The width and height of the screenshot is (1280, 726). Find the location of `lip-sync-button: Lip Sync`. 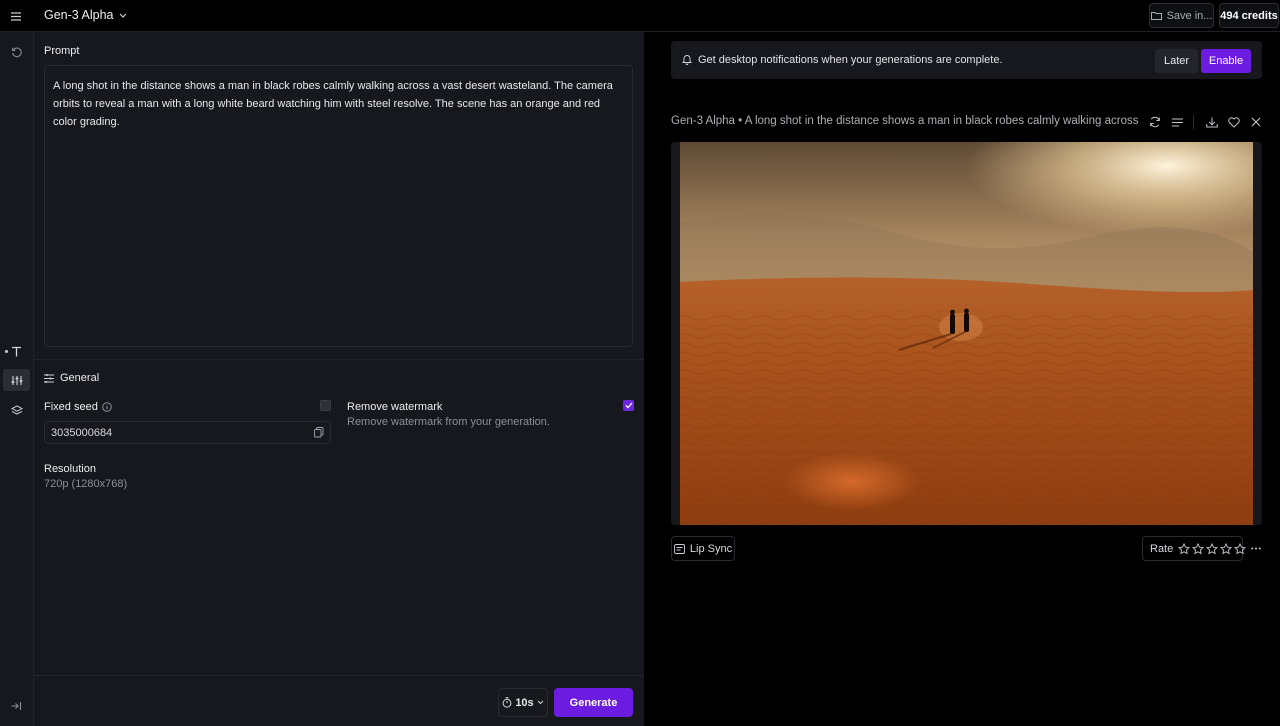

lip-sync-button: Lip Sync is located at coordinates (703, 548).